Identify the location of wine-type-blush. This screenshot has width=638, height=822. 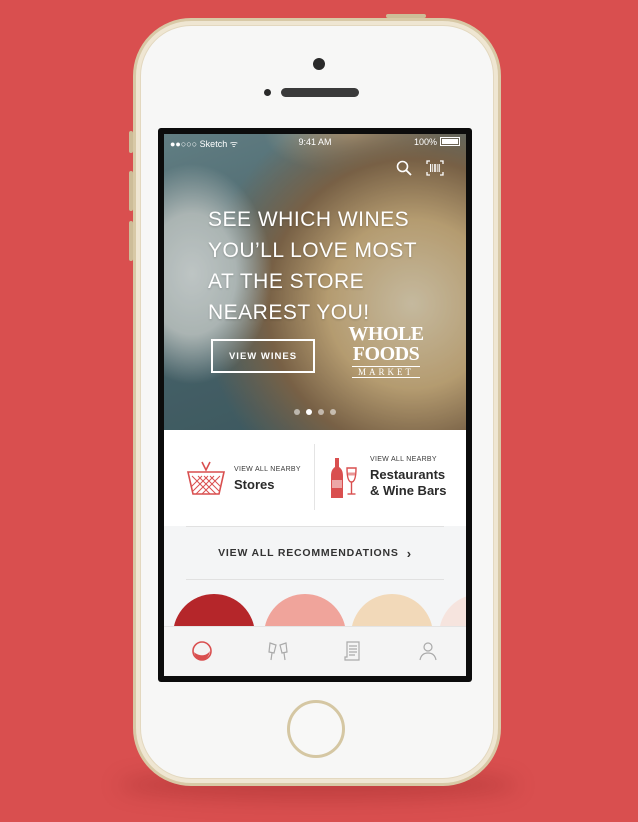
(452, 611).